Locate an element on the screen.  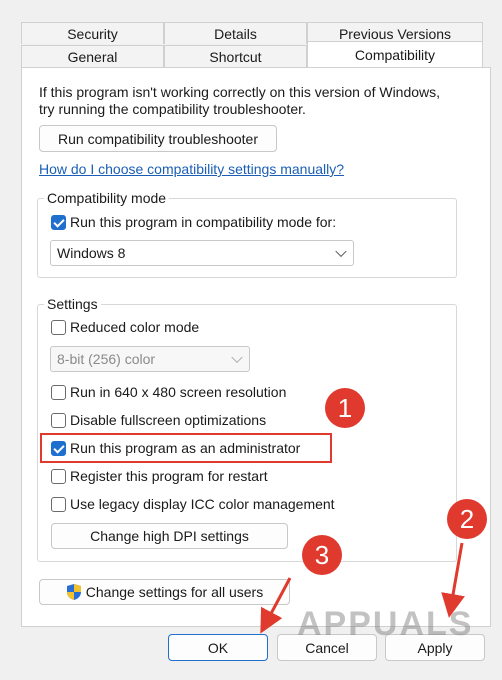
tab-label: Compatibility is located at coordinates (395, 54).